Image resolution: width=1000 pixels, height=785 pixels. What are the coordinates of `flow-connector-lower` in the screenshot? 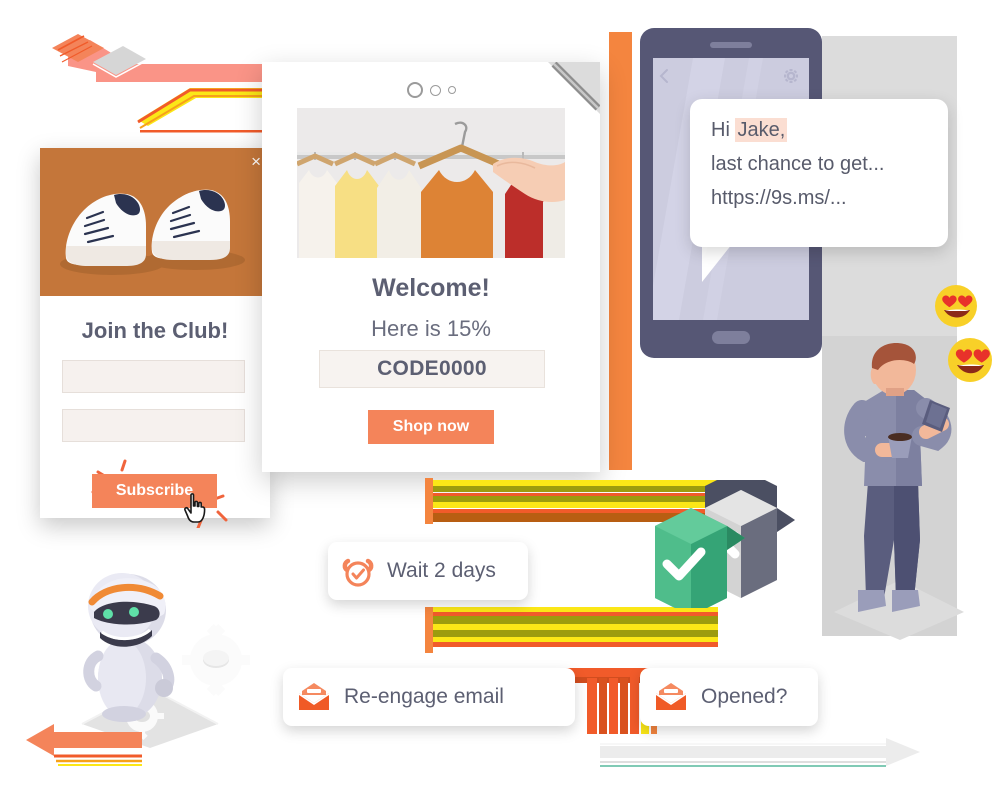 It's located at (571, 630).